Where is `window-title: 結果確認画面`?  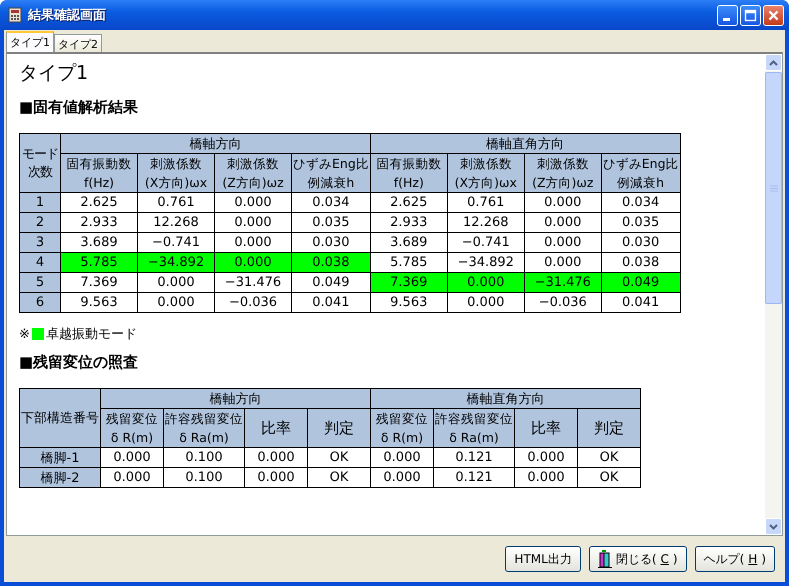
window-title: 結果確認画面 is located at coordinates (67, 15).